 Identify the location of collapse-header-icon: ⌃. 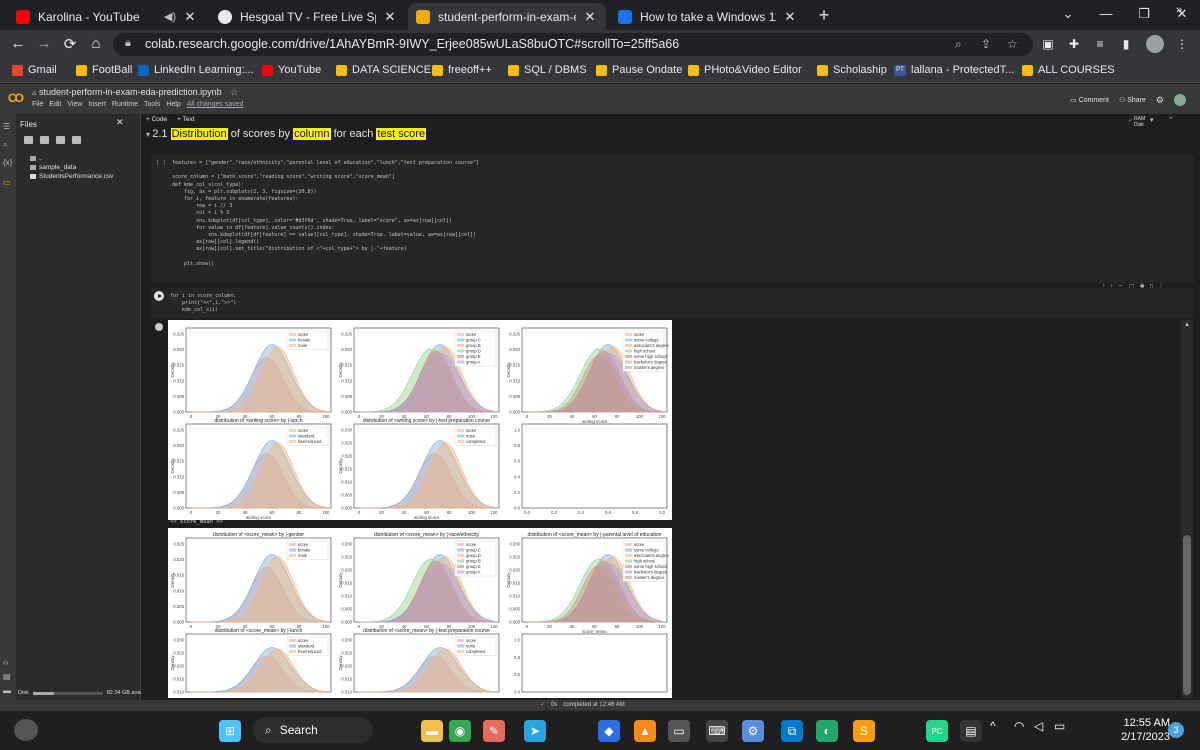
(1171, 120).